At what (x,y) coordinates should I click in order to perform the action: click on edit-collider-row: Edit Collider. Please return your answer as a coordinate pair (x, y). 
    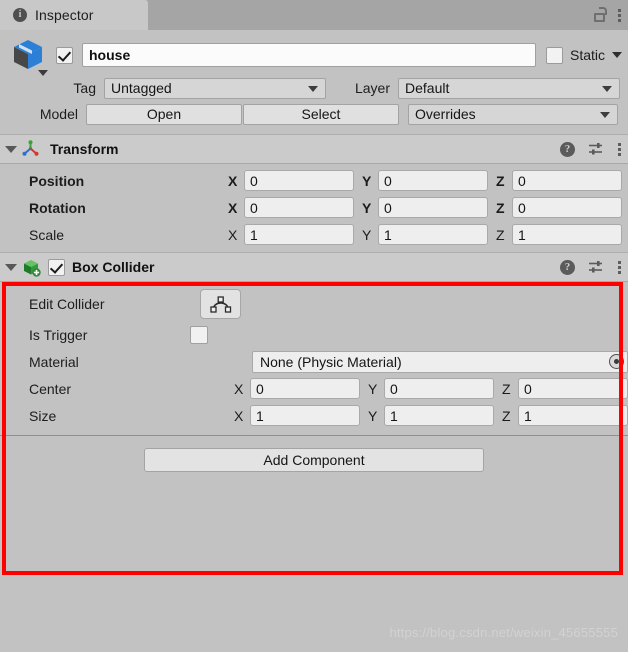
    Looking at the image, I should click on (314, 304).